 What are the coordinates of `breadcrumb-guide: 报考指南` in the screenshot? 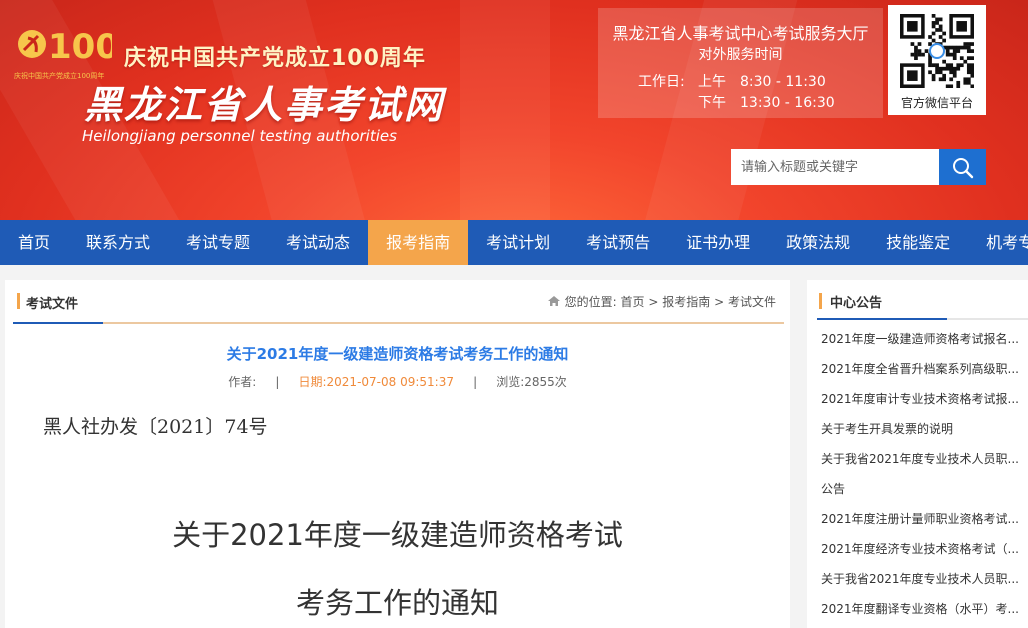 It's located at (686, 302).